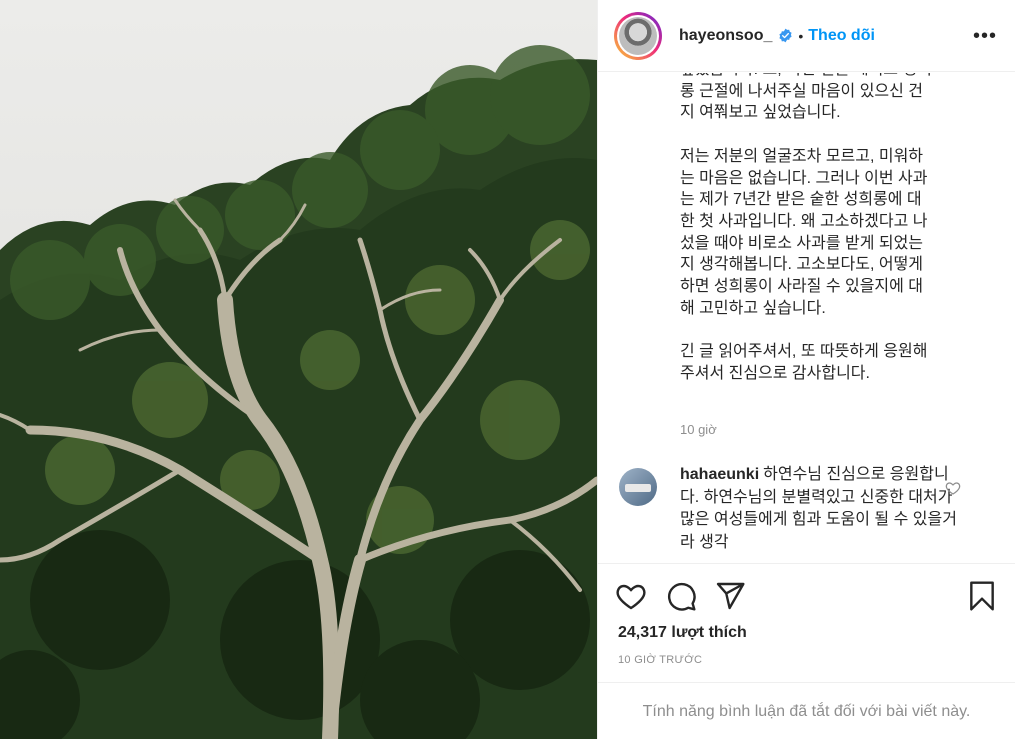 The image size is (1015, 740). Describe the element at coordinates (982, 596) in the screenshot. I see `bookmark-icon` at that location.